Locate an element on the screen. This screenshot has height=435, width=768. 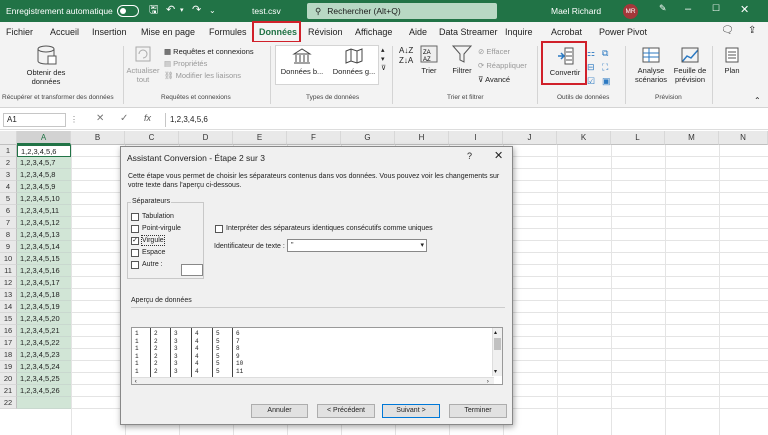
cell-a is located at coordinates (44, 403).